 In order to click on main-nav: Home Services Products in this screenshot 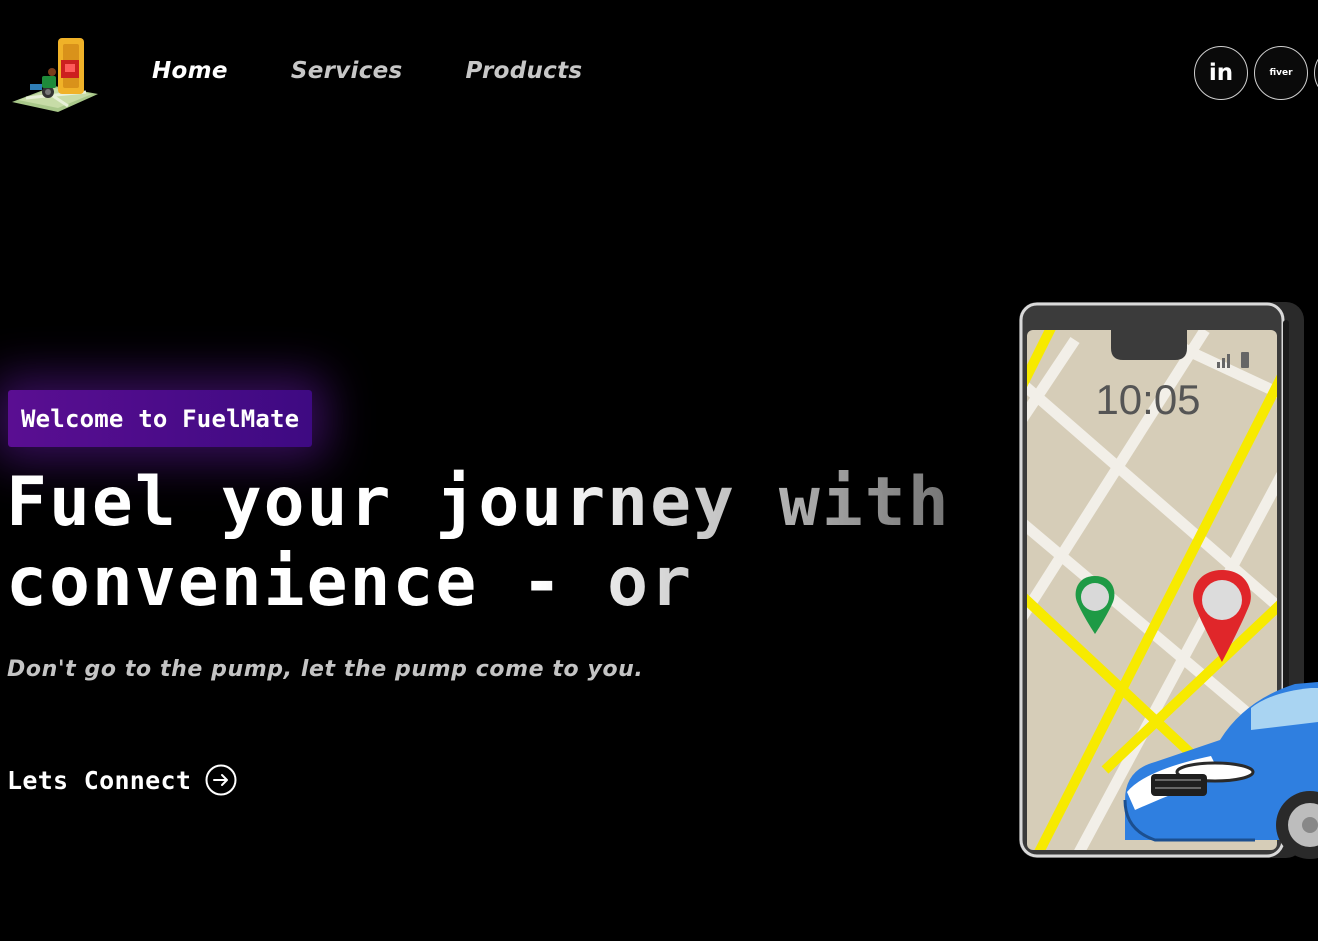, I will do `click(367, 71)`.